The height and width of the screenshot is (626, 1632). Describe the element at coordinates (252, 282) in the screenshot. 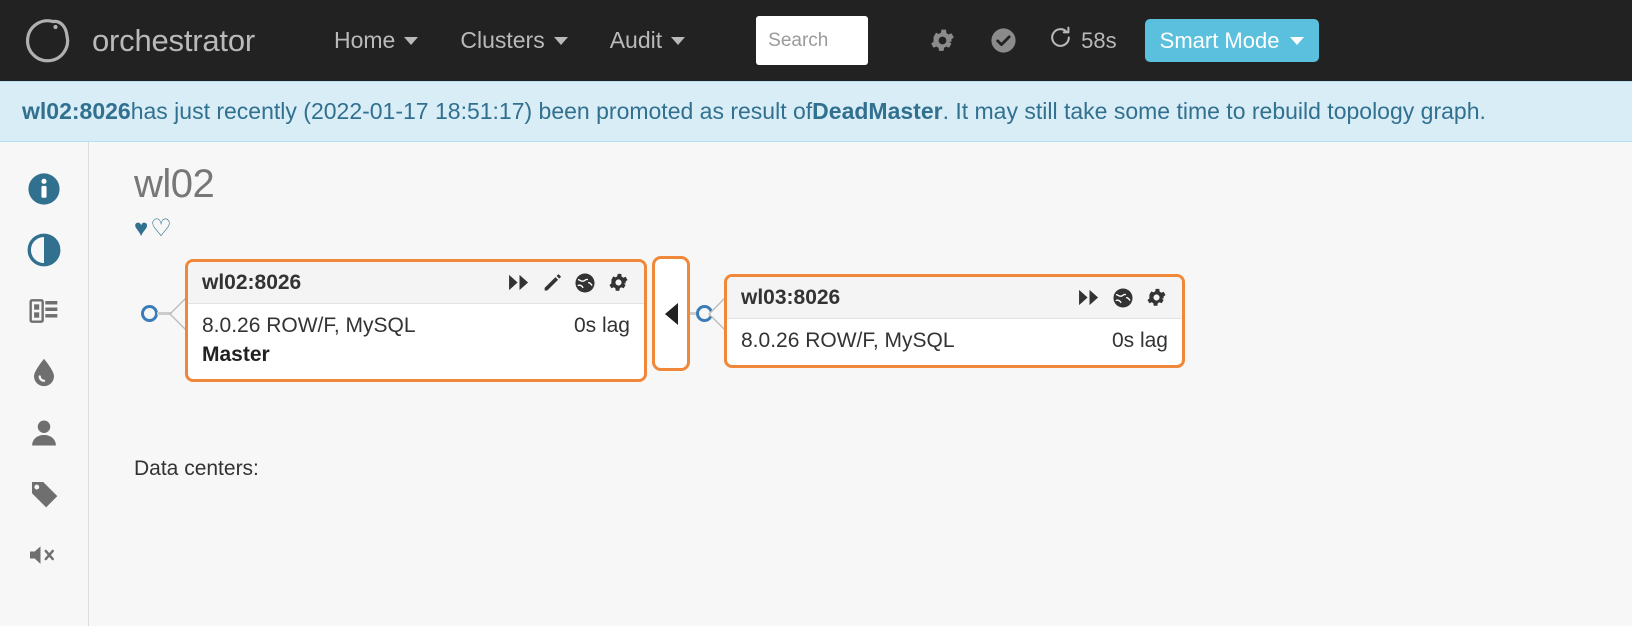

I see `node-title: wl02:8026` at that location.